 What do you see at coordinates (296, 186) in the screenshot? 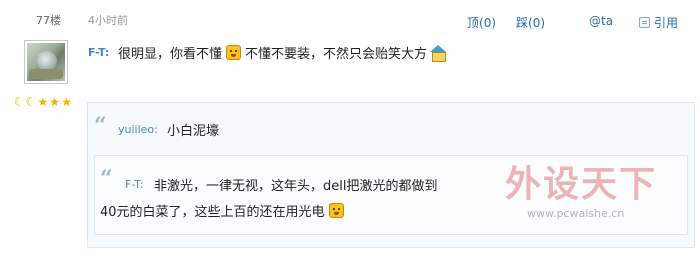
I see `nested-quote-text-line1: 非激光，一律无视，这年头，dell把激光的都做到` at bounding box center [296, 186].